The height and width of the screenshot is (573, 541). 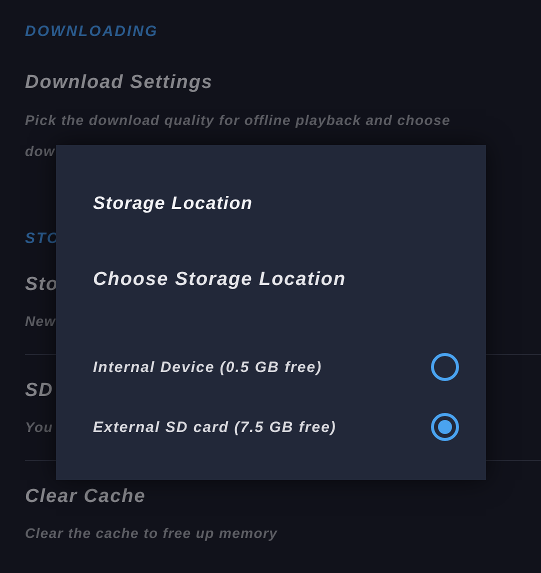 I want to click on storage-option: External SD card (7.5 GB free), so click(x=276, y=427).